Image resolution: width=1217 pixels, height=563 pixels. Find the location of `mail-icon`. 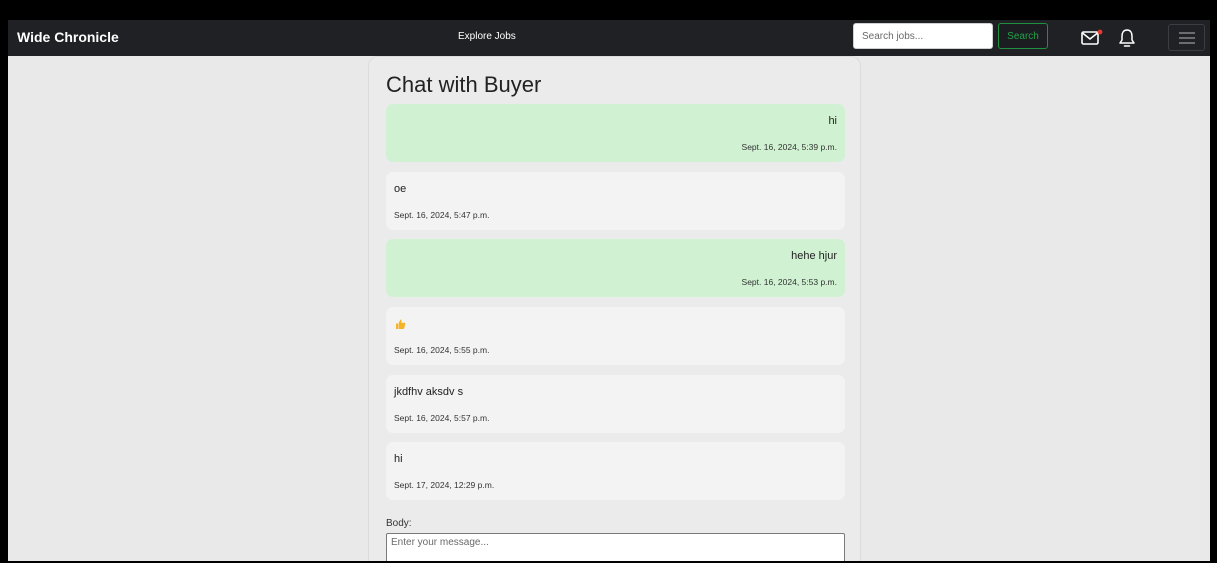

mail-icon is located at coordinates (1092, 38).